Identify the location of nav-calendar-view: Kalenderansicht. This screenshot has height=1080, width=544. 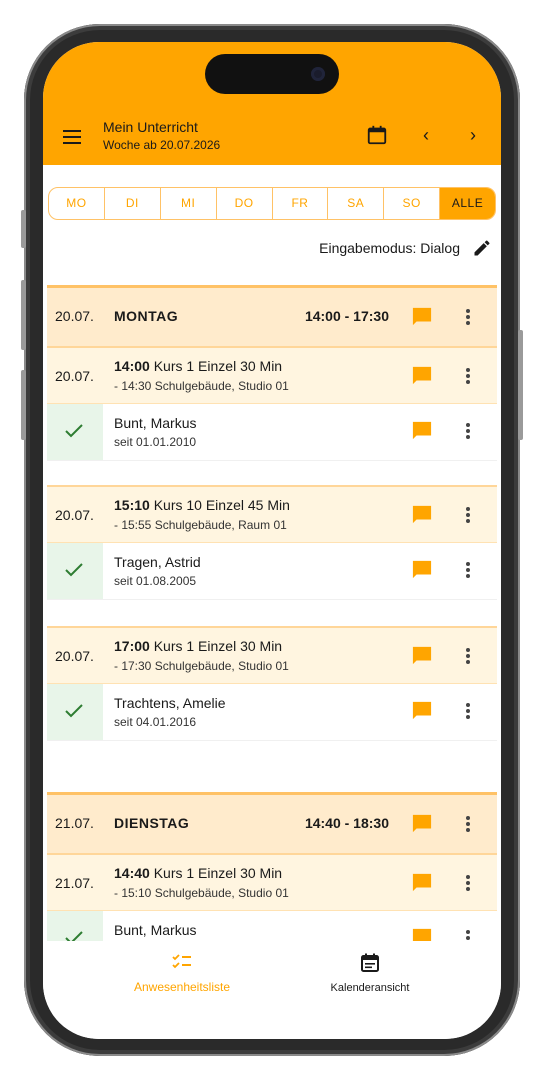
(370, 973).